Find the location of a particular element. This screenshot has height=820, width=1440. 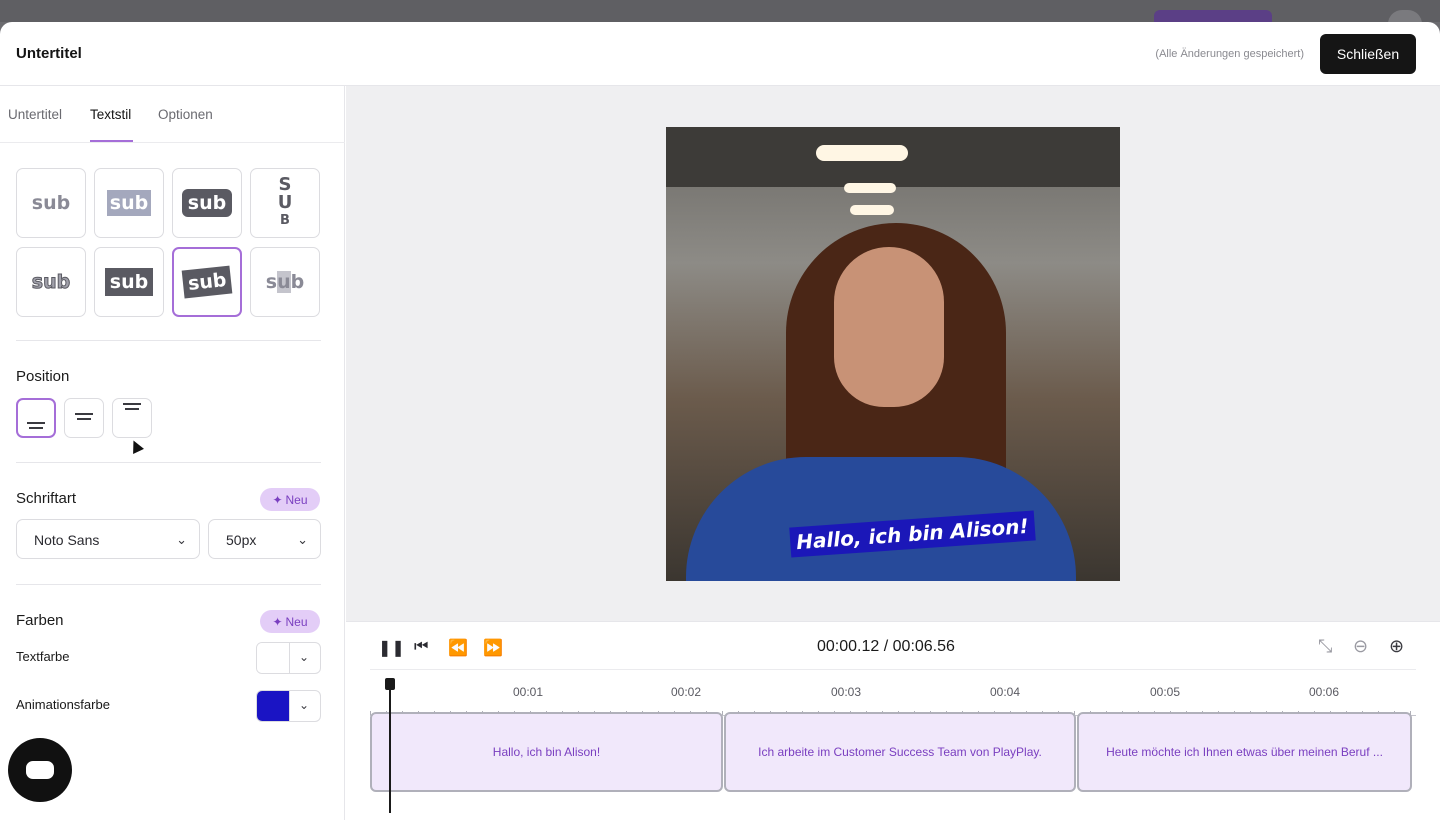

align-bottom-icon is located at coordinates (36, 425).